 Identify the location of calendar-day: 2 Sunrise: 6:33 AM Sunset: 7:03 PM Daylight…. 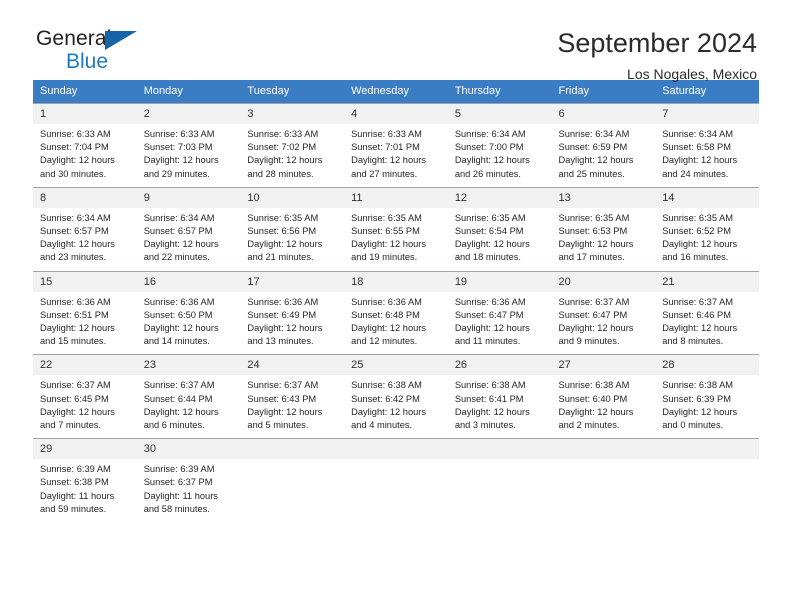
(188, 145).